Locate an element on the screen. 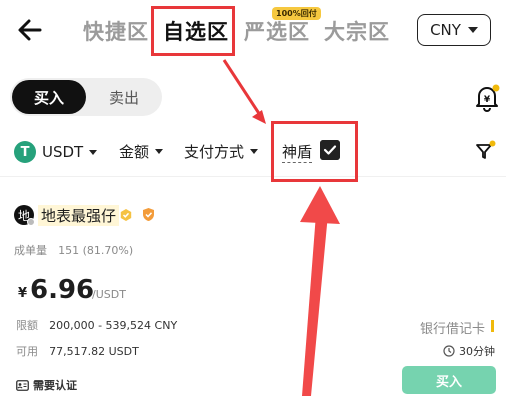  hot-tag-badge: 100%回付 is located at coordinates (296, 13).